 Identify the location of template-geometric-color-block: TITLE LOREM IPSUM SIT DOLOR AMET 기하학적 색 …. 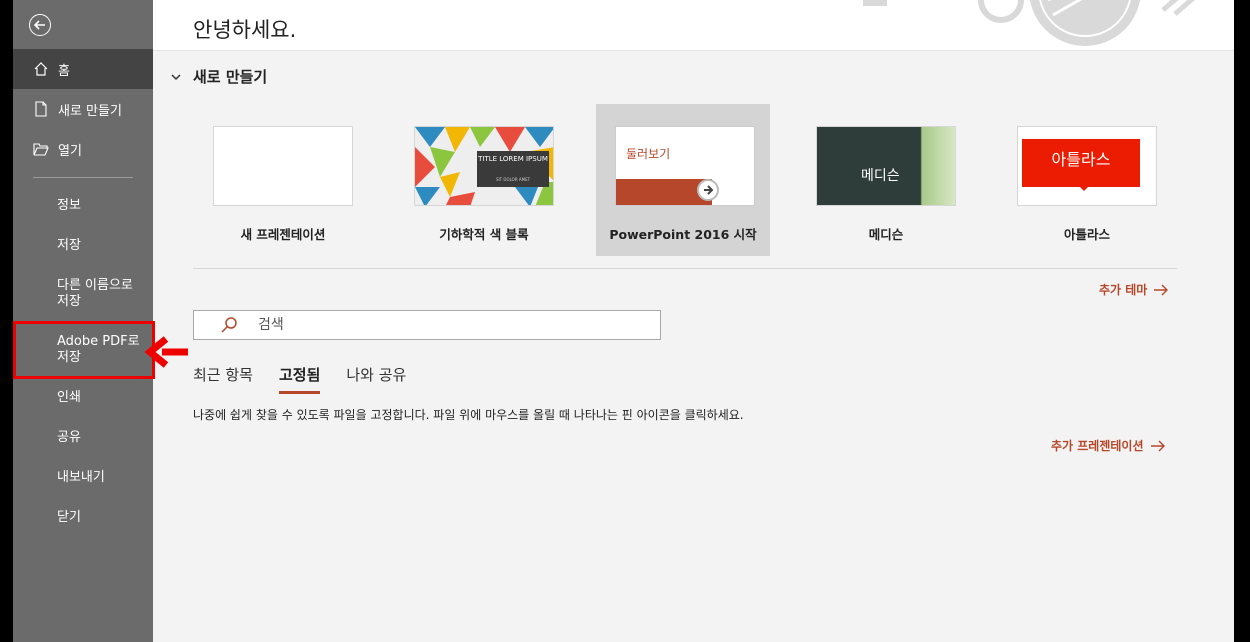
(475, 180).